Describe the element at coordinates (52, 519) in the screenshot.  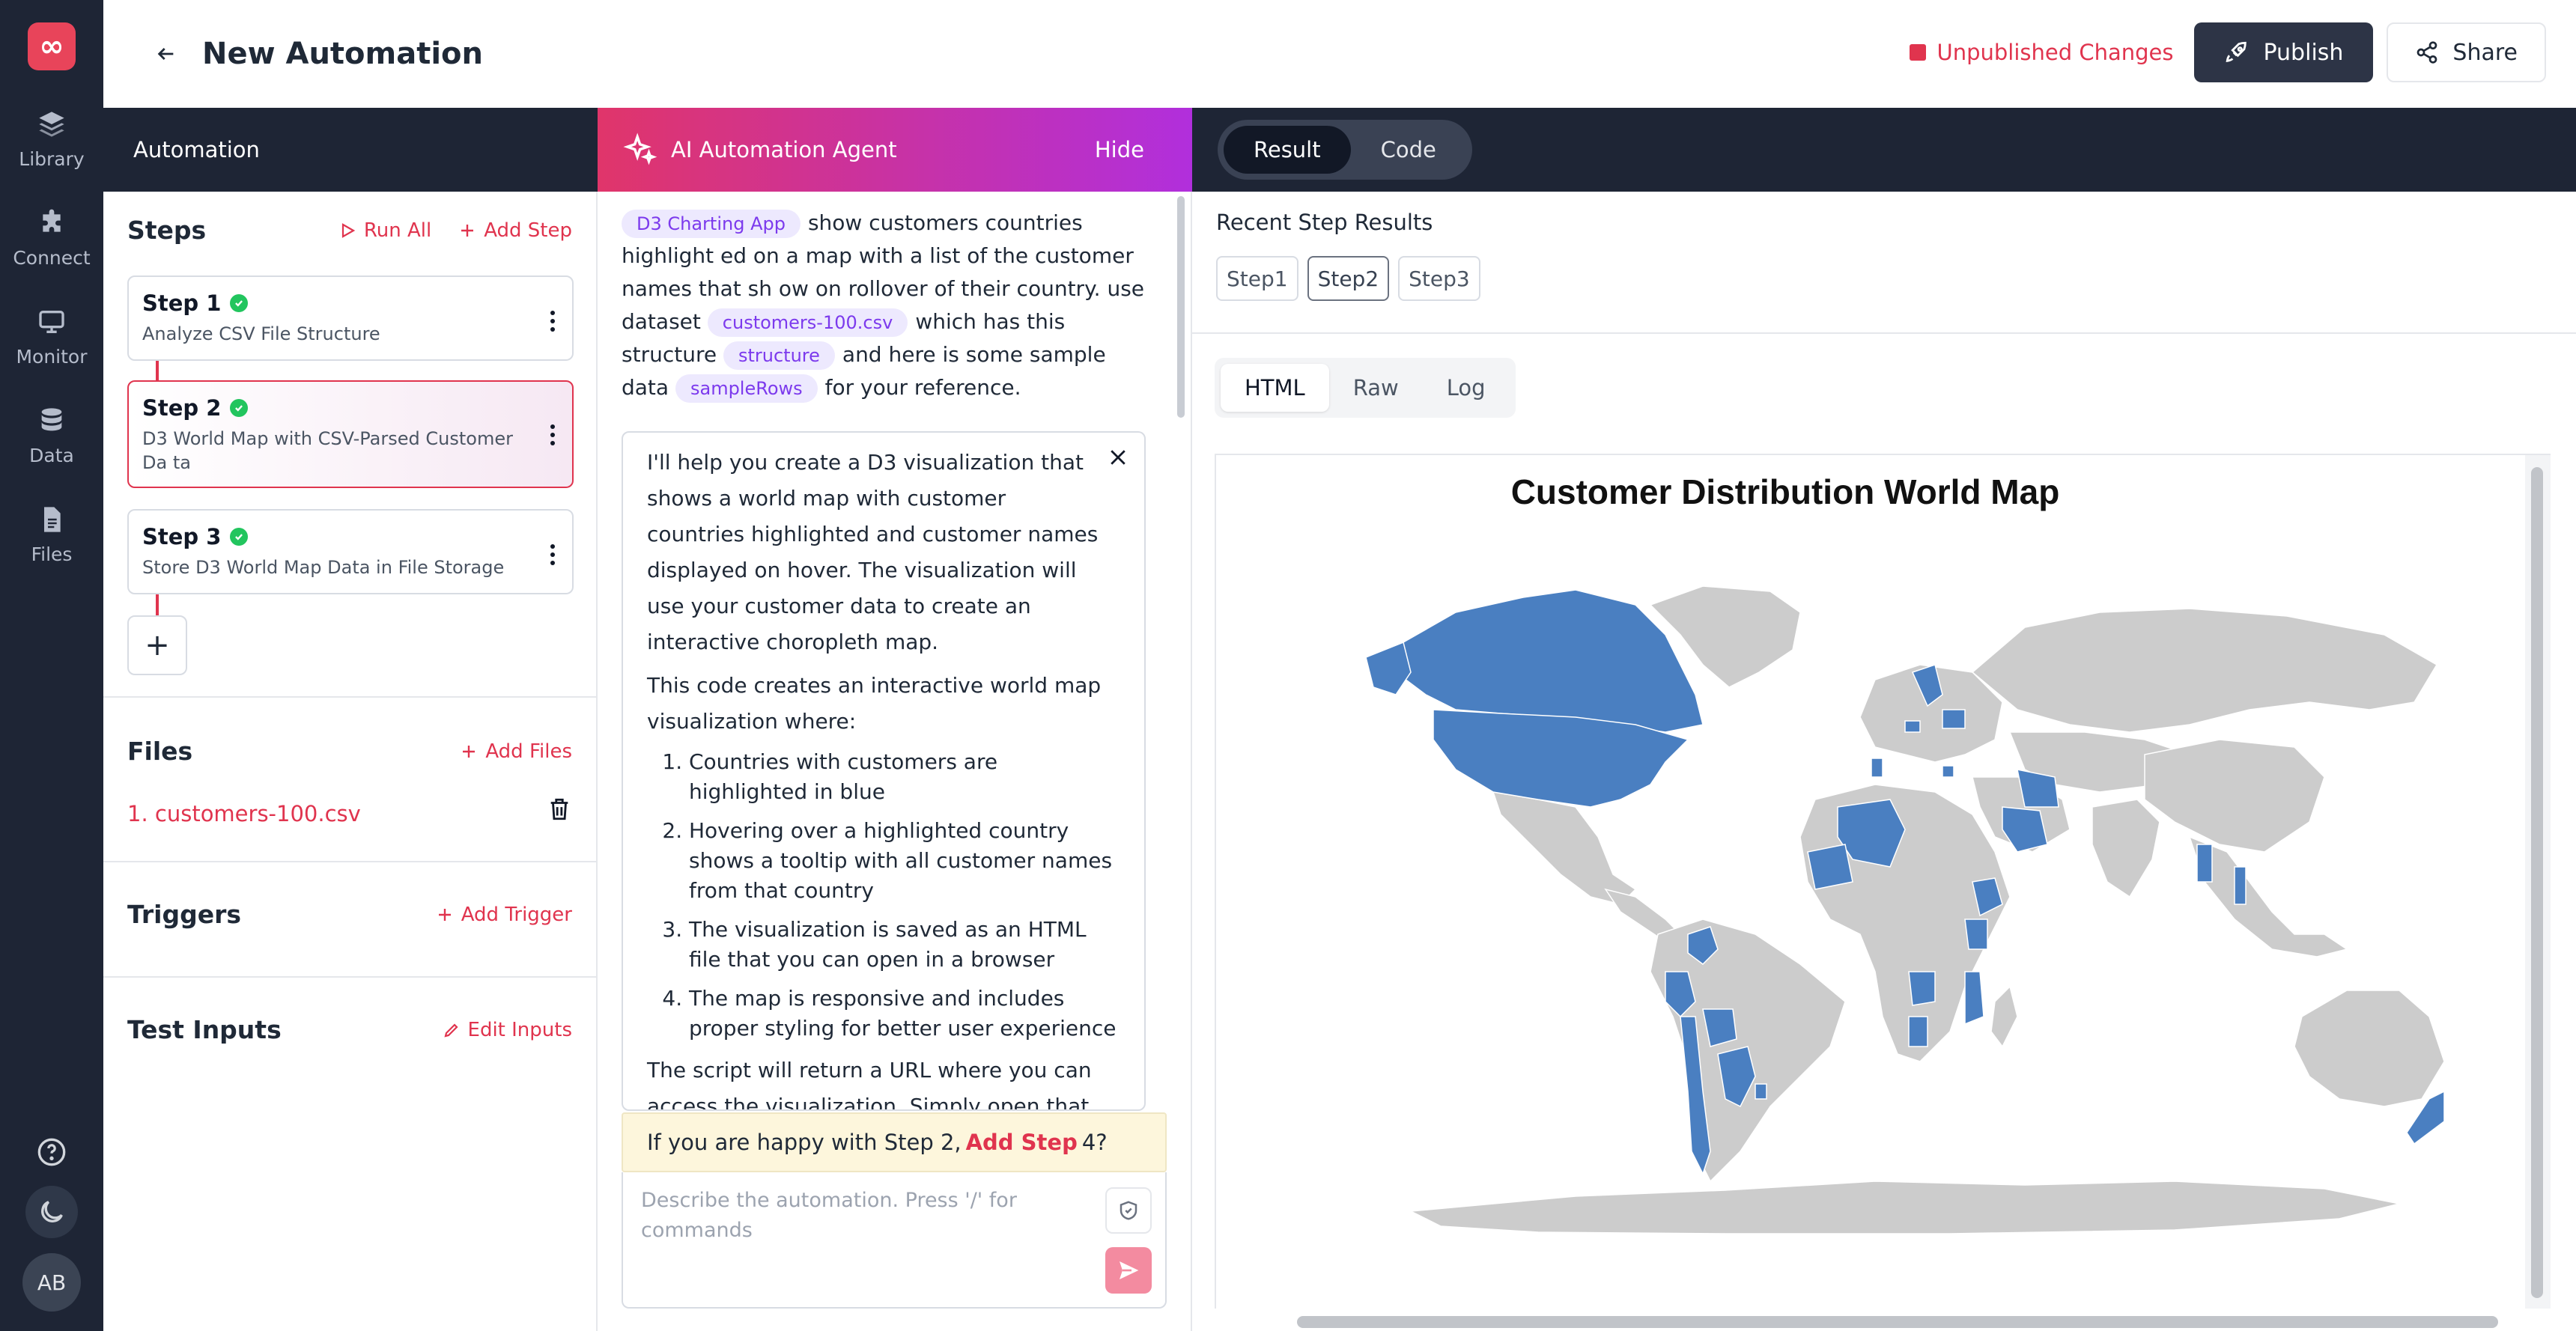
I see `file-icon` at that location.